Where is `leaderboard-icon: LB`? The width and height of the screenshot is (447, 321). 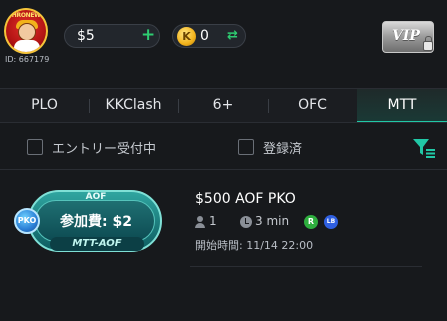
leaderboard-icon: LB is located at coordinates (331, 222).